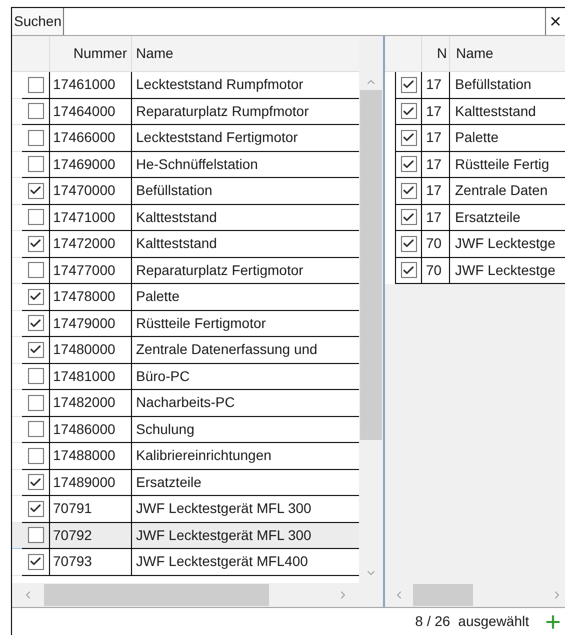 This screenshot has width=565, height=635. Describe the element at coordinates (186, 297) in the screenshot. I see `table-row: 17478000 Palette` at that location.